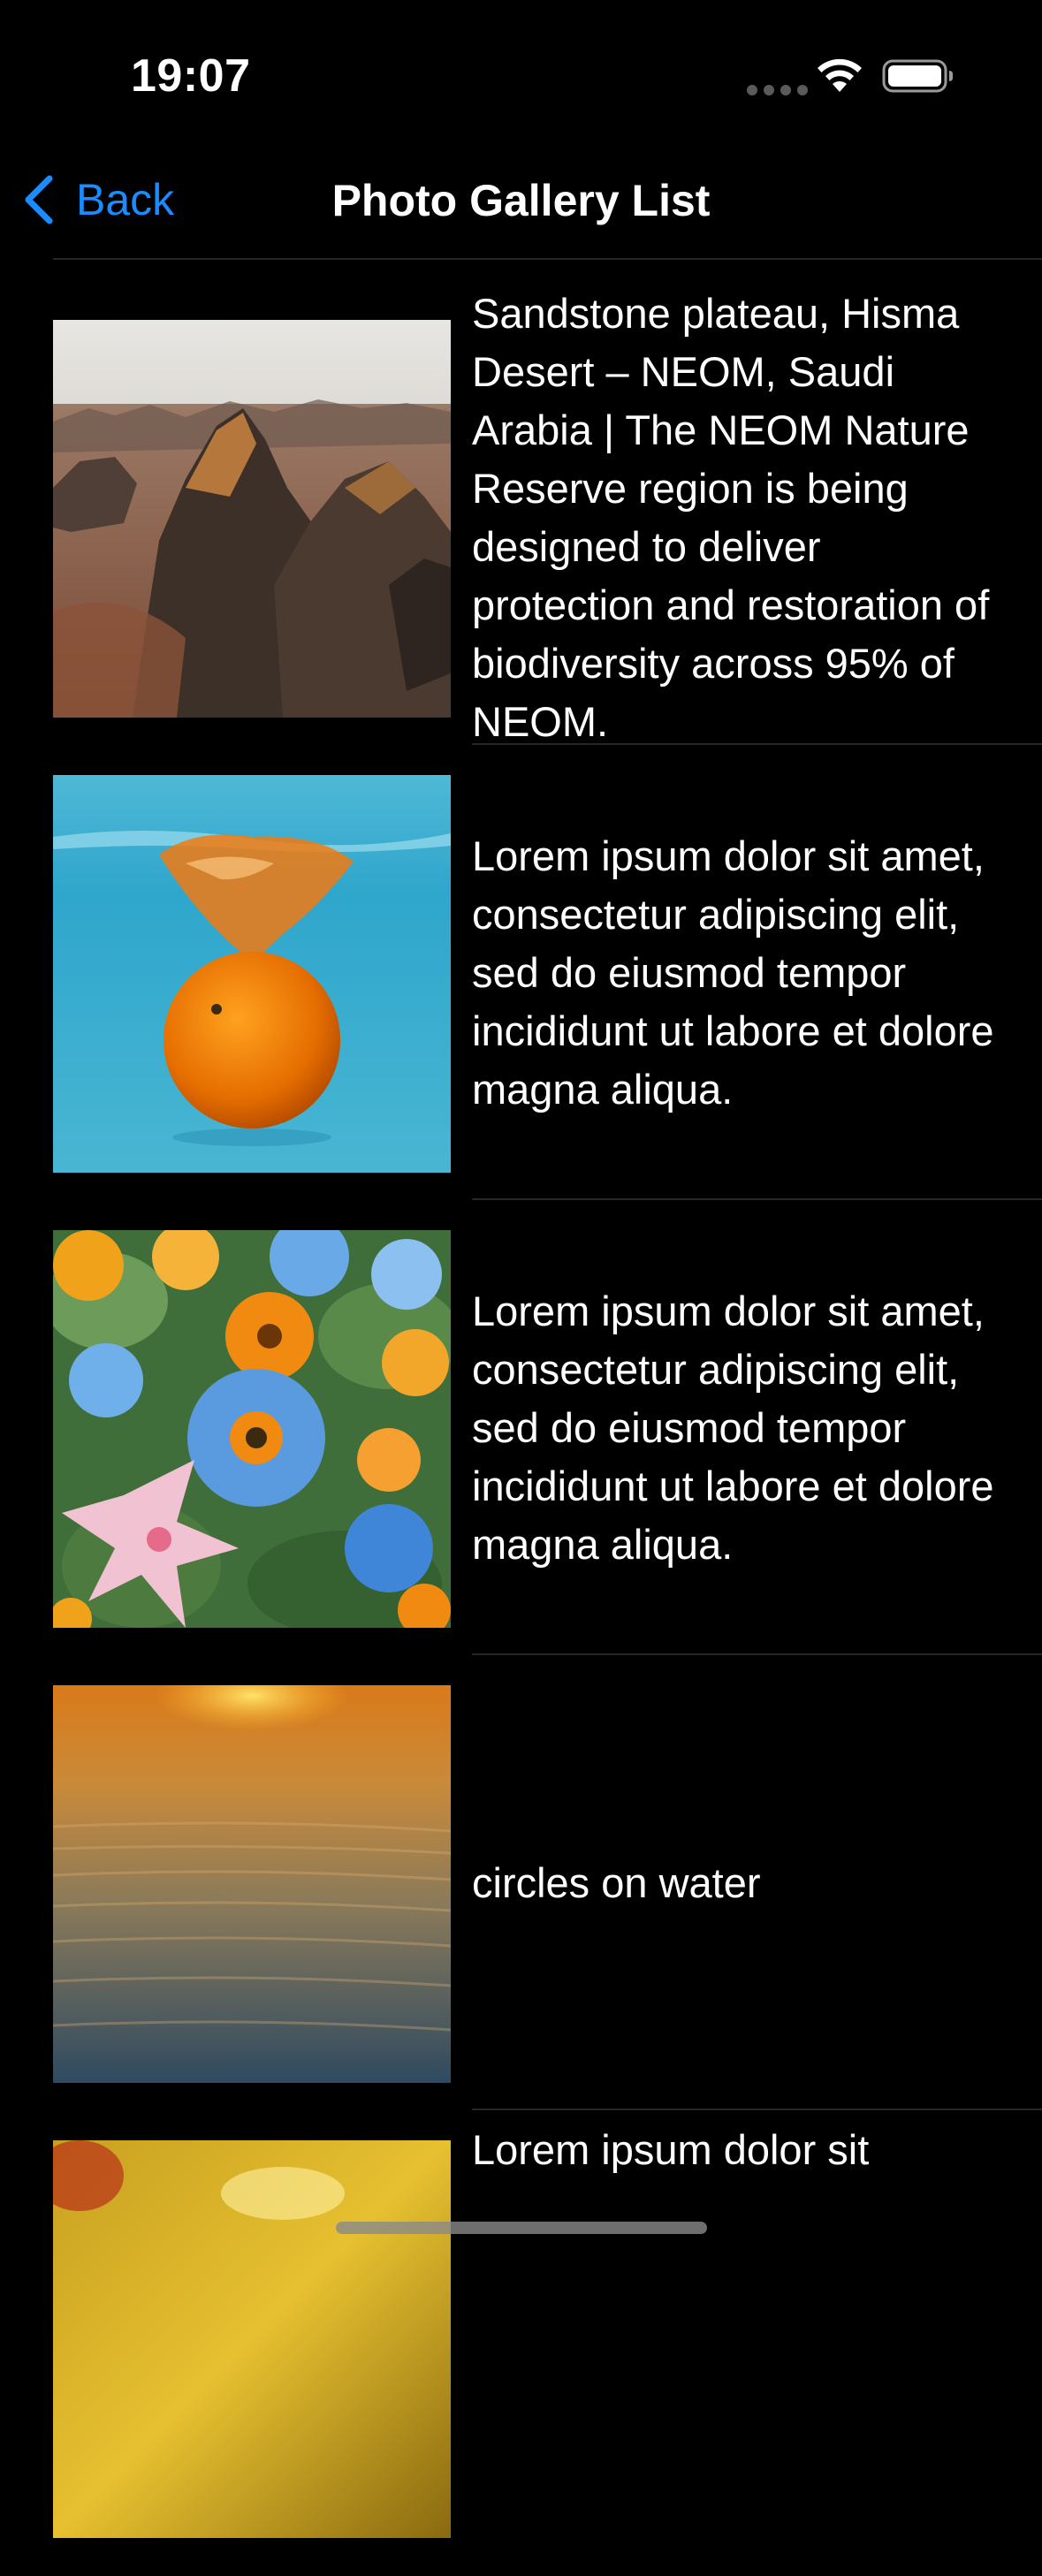 The width and height of the screenshot is (1042, 2576). I want to click on navigation-bar: Back Photo Gallery List, so click(521, 196).